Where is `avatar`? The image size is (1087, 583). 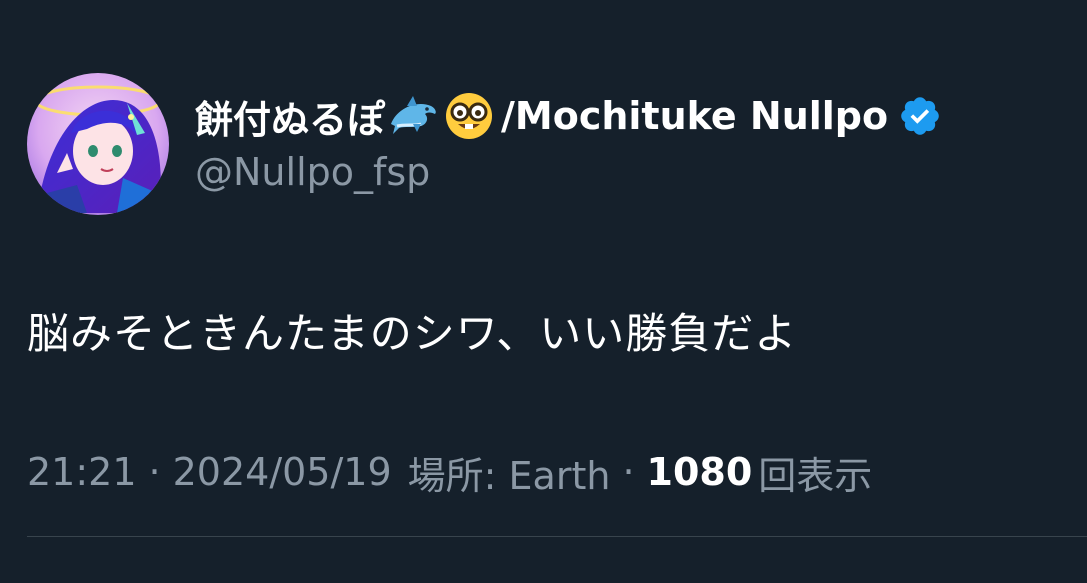
avatar is located at coordinates (98, 144).